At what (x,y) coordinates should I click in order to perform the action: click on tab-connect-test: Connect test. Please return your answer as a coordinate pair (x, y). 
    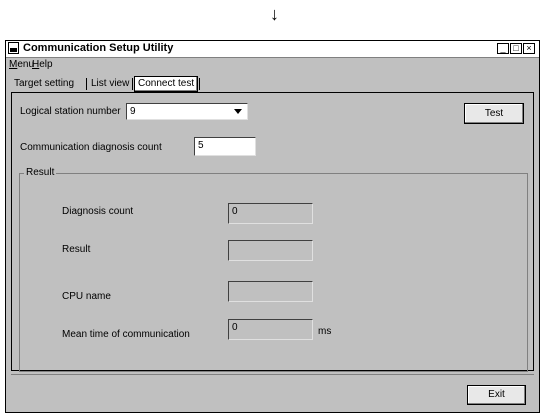
    Looking at the image, I should click on (166, 84).